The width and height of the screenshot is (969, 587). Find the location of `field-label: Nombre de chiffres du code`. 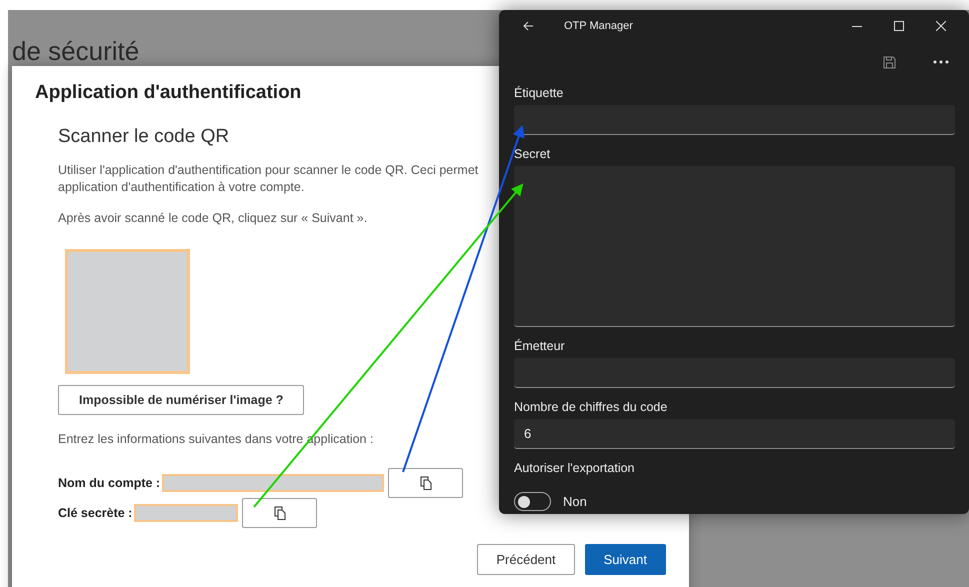

field-label: Nombre de chiffres du code is located at coordinates (591, 407).